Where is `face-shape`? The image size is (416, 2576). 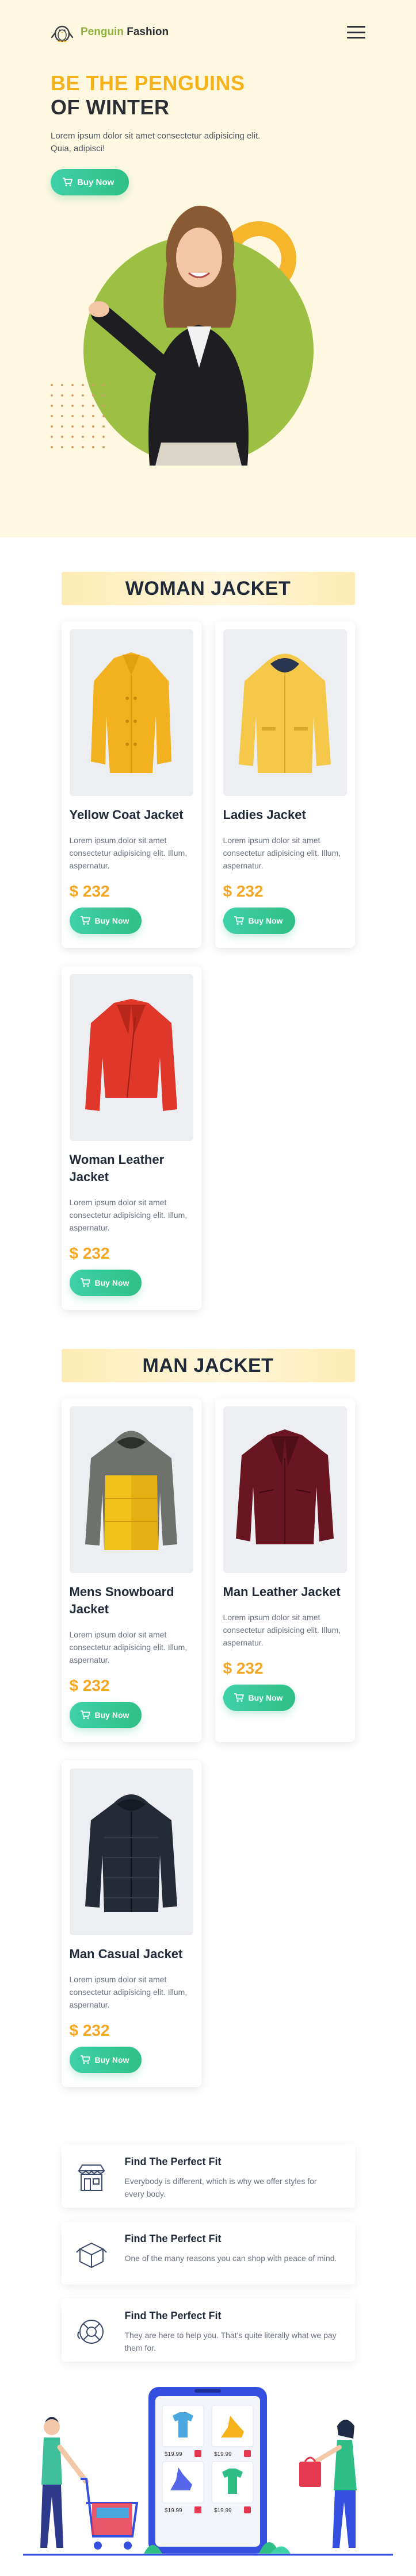 face-shape is located at coordinates (199, 257).